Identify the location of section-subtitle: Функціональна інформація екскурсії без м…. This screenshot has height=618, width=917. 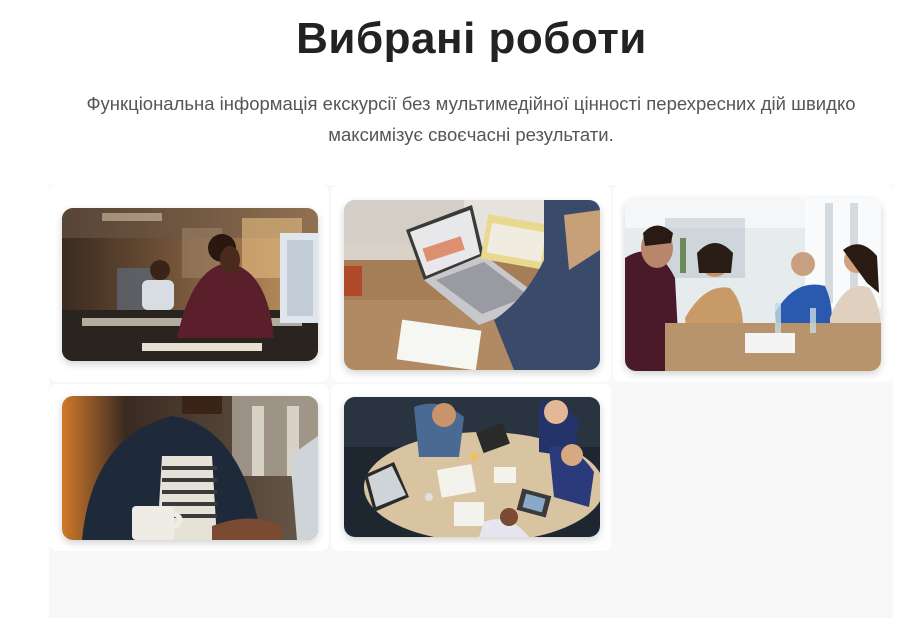
(471, 119).